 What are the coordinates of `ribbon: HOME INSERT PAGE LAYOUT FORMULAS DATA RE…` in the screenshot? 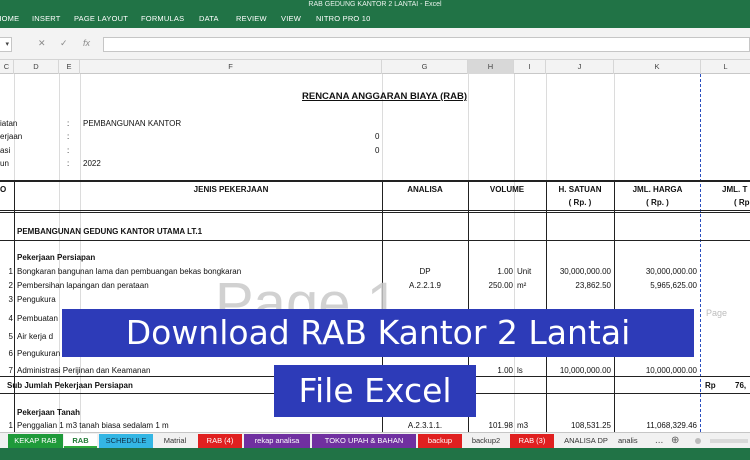 It's located at (375, 19).